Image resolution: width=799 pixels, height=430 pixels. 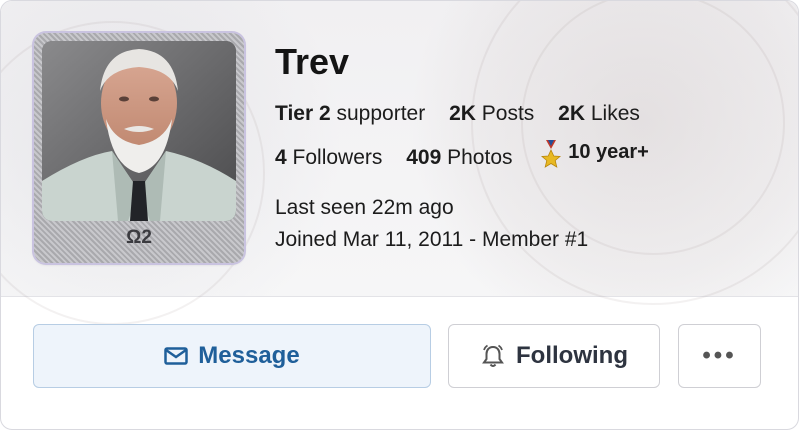 I want to click on tier-label: supporter, so click(x=381, y=113).